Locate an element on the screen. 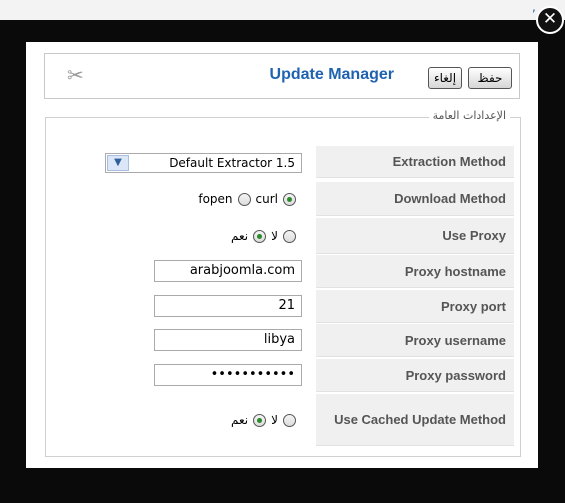 Image resolution: width=565 pixels, height=503 pixels. row-proxy-password: ••••••••••• Proxy password is located at coordinates (284, 375).